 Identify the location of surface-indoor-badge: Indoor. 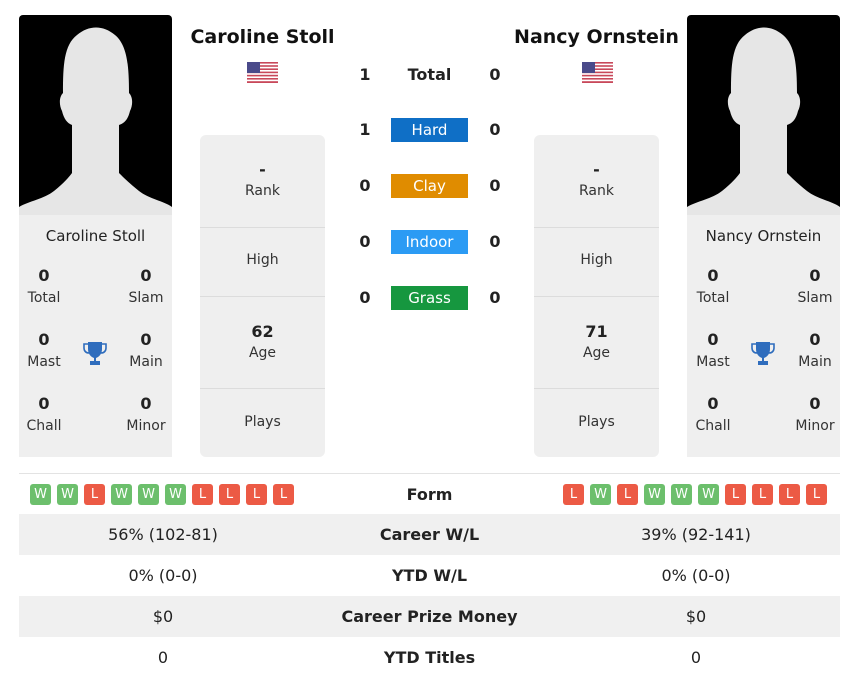
(429, 242).